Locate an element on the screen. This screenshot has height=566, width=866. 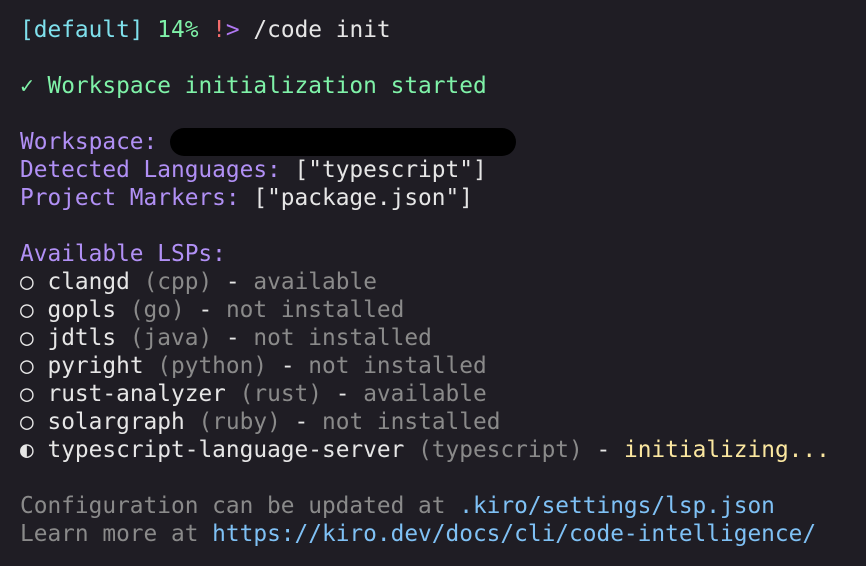
lsp-name: rust-analyzer is located at coordinates (136, 394).